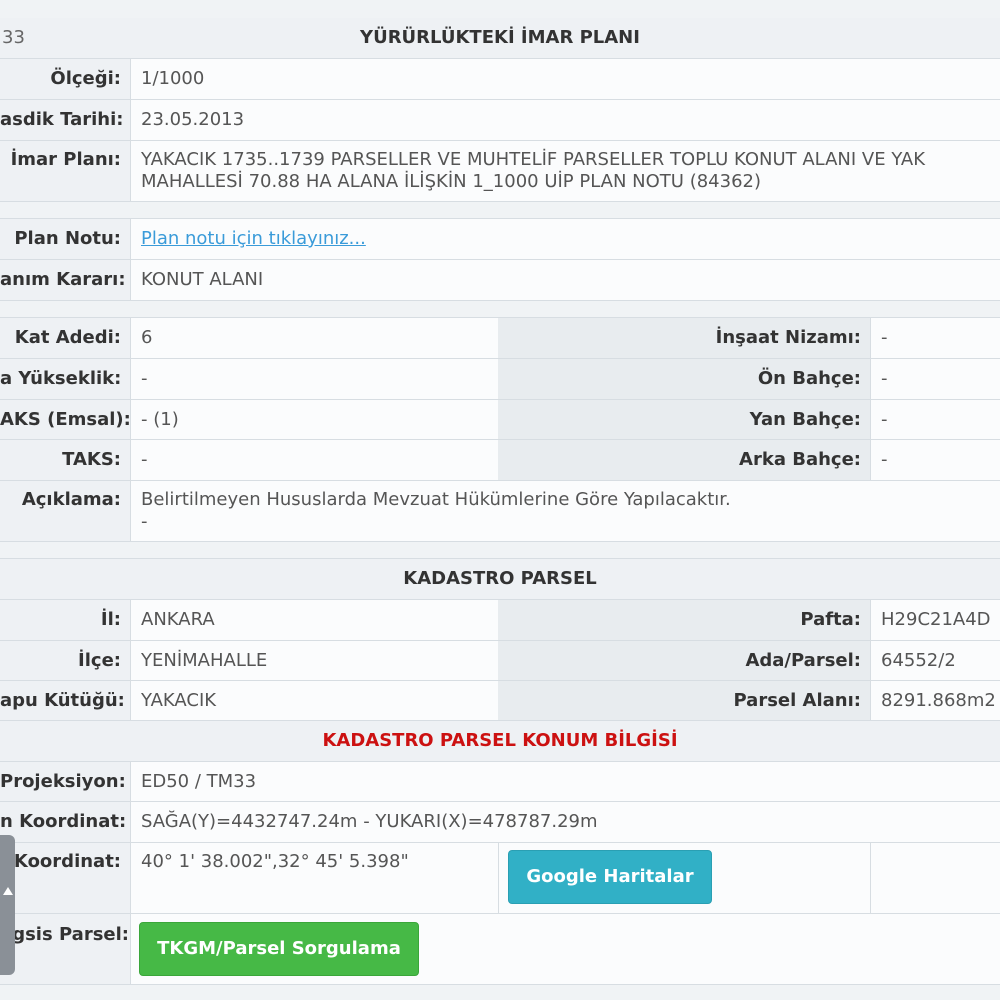 This screenshot has height=1000, width=1000. I want to click on google-maps-button: Google Haritalar, so click(610, 877).